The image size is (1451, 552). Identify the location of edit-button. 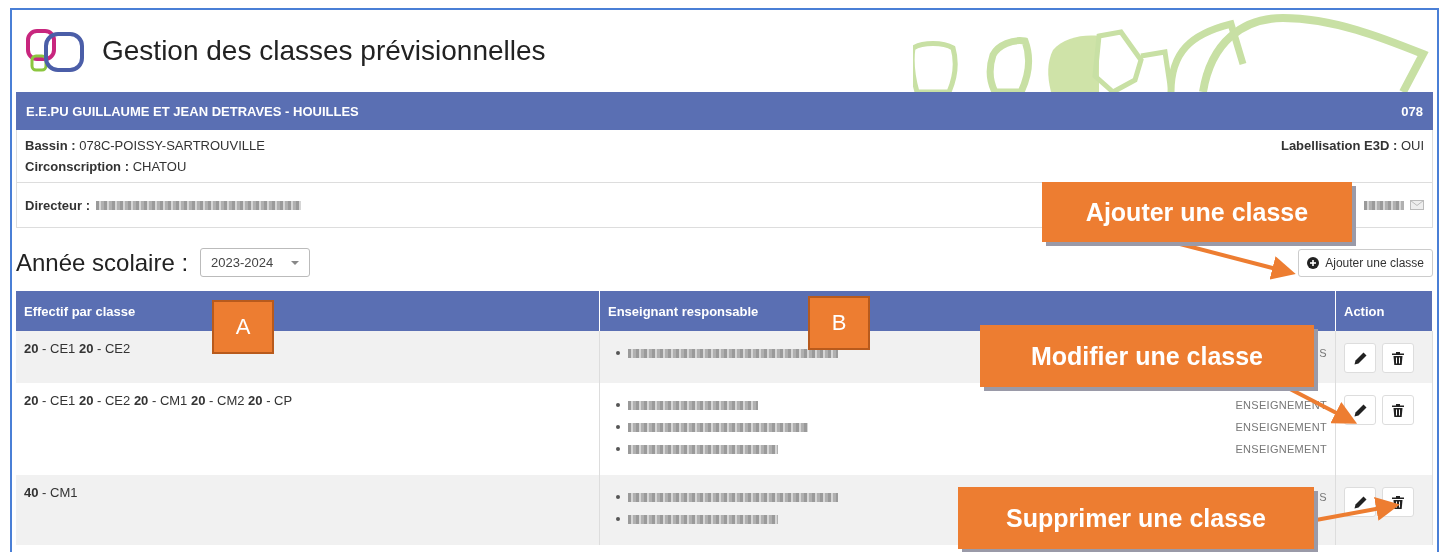
(1360, 358).